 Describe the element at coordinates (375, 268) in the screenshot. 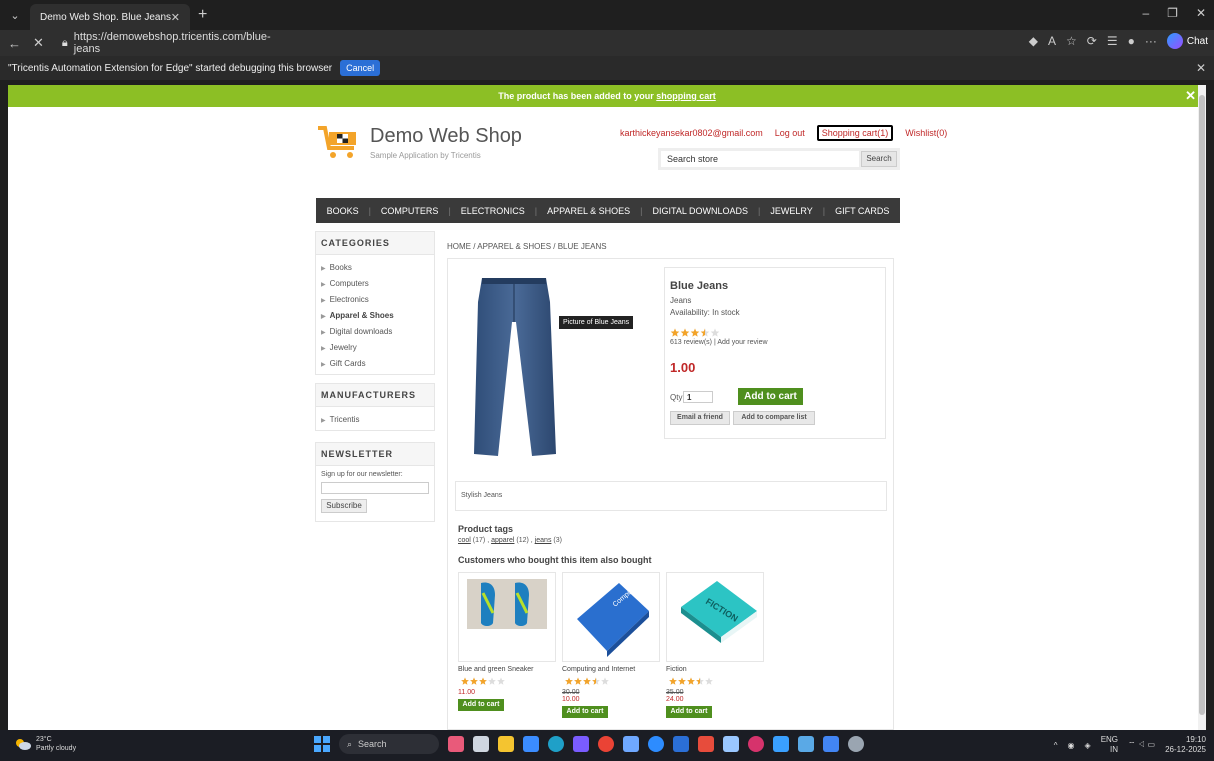

I see `category-books: ▶ Books` at that location.